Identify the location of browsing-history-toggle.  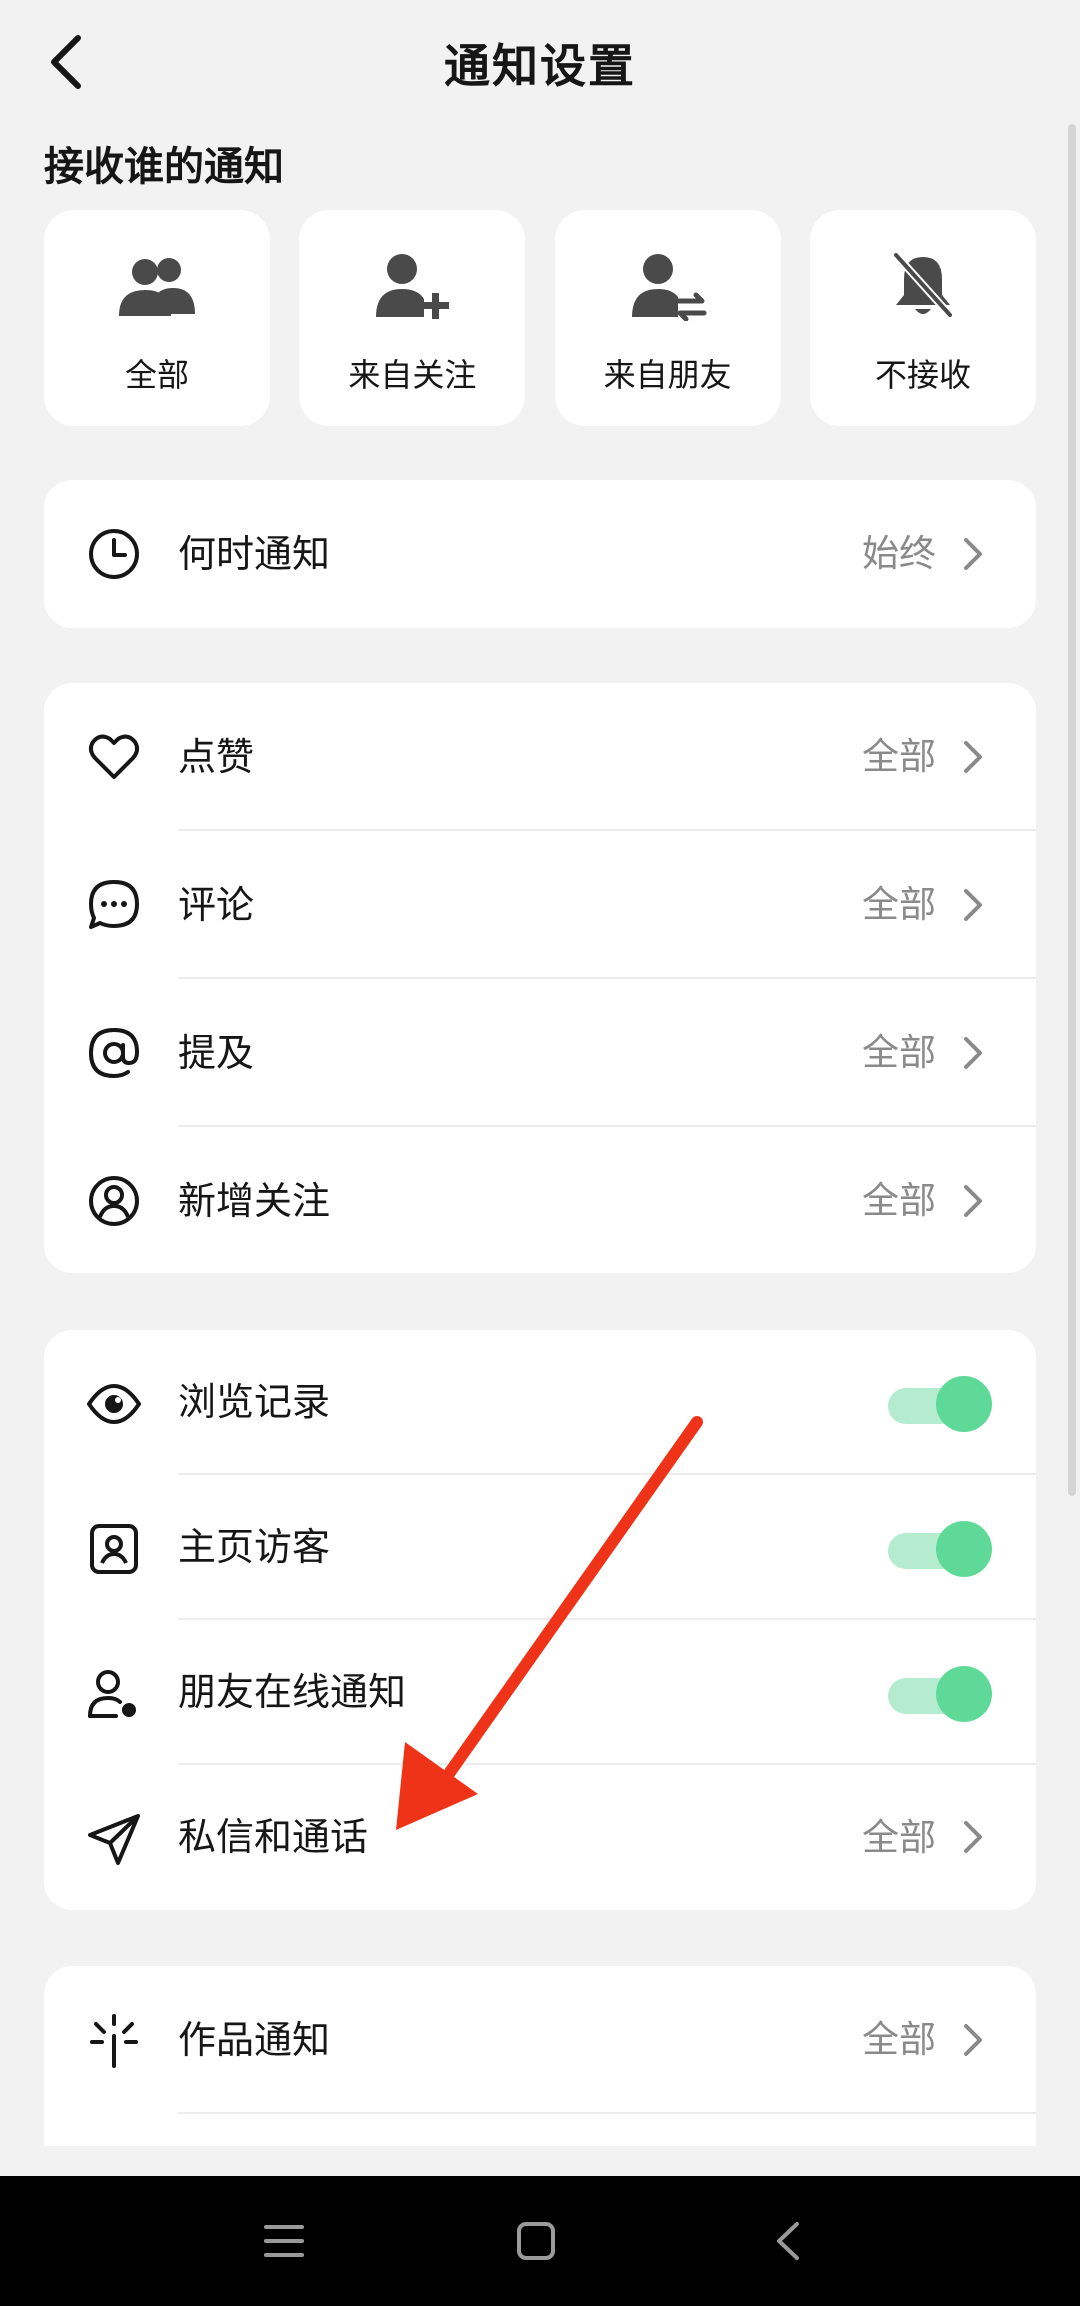
(940, 1404).